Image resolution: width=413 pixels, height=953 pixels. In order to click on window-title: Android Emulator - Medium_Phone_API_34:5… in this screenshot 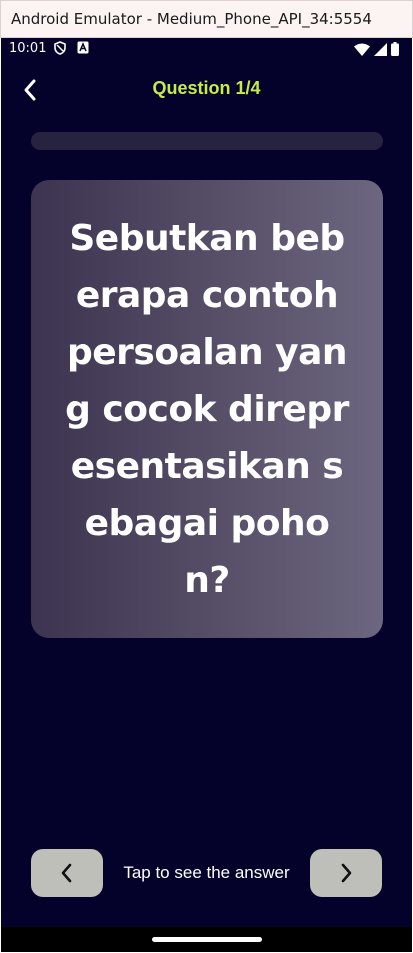, I will do `click(191, 19)`.